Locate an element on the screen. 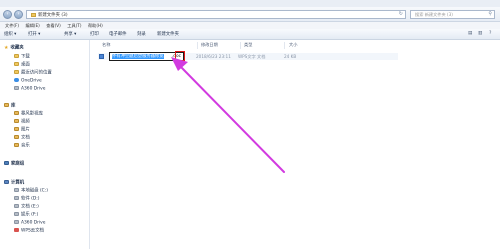 Image resolution: width=500 pixels, height=249 pixels. videos-icon is located at coordinates (16, 121).